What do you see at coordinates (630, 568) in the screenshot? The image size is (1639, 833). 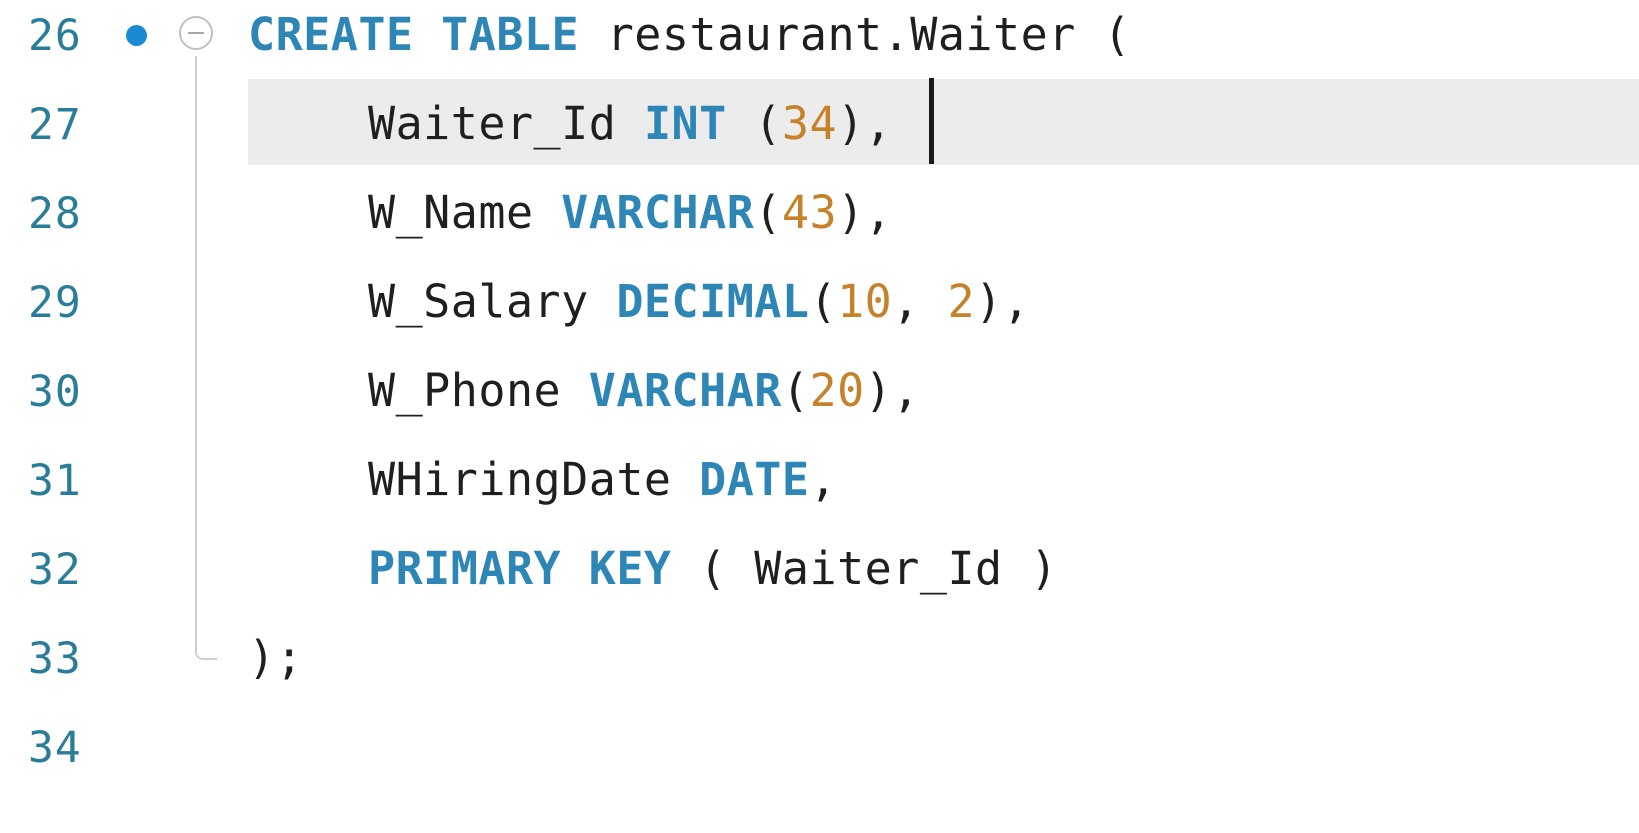 I see `keyword-token: KEY` at bounding box center [630, 568].